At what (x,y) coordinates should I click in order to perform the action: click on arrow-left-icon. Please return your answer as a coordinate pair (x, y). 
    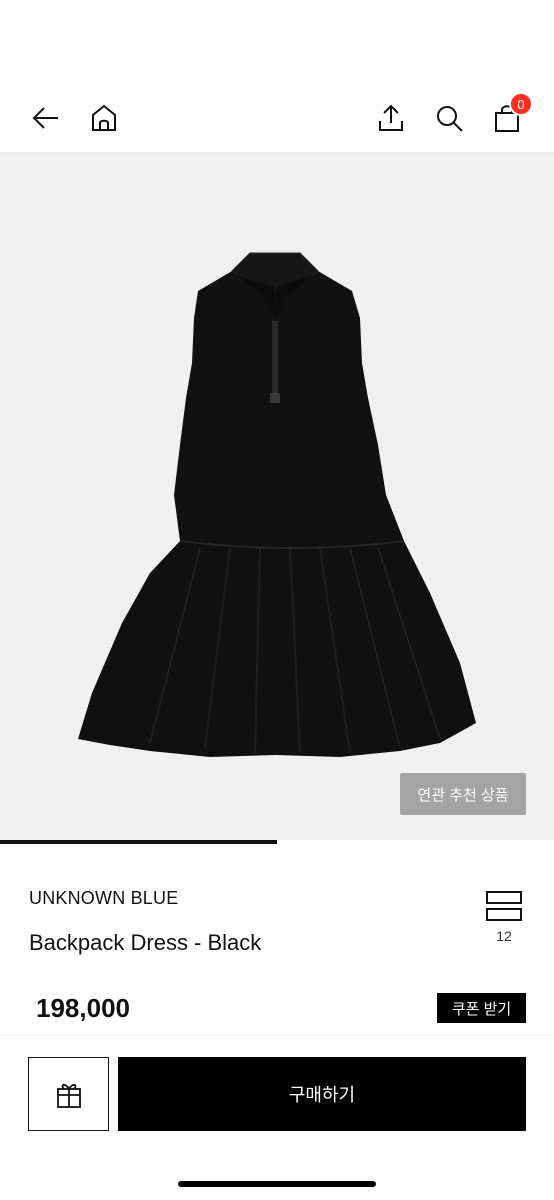
    Looking at the image, I should click on (45, 118).